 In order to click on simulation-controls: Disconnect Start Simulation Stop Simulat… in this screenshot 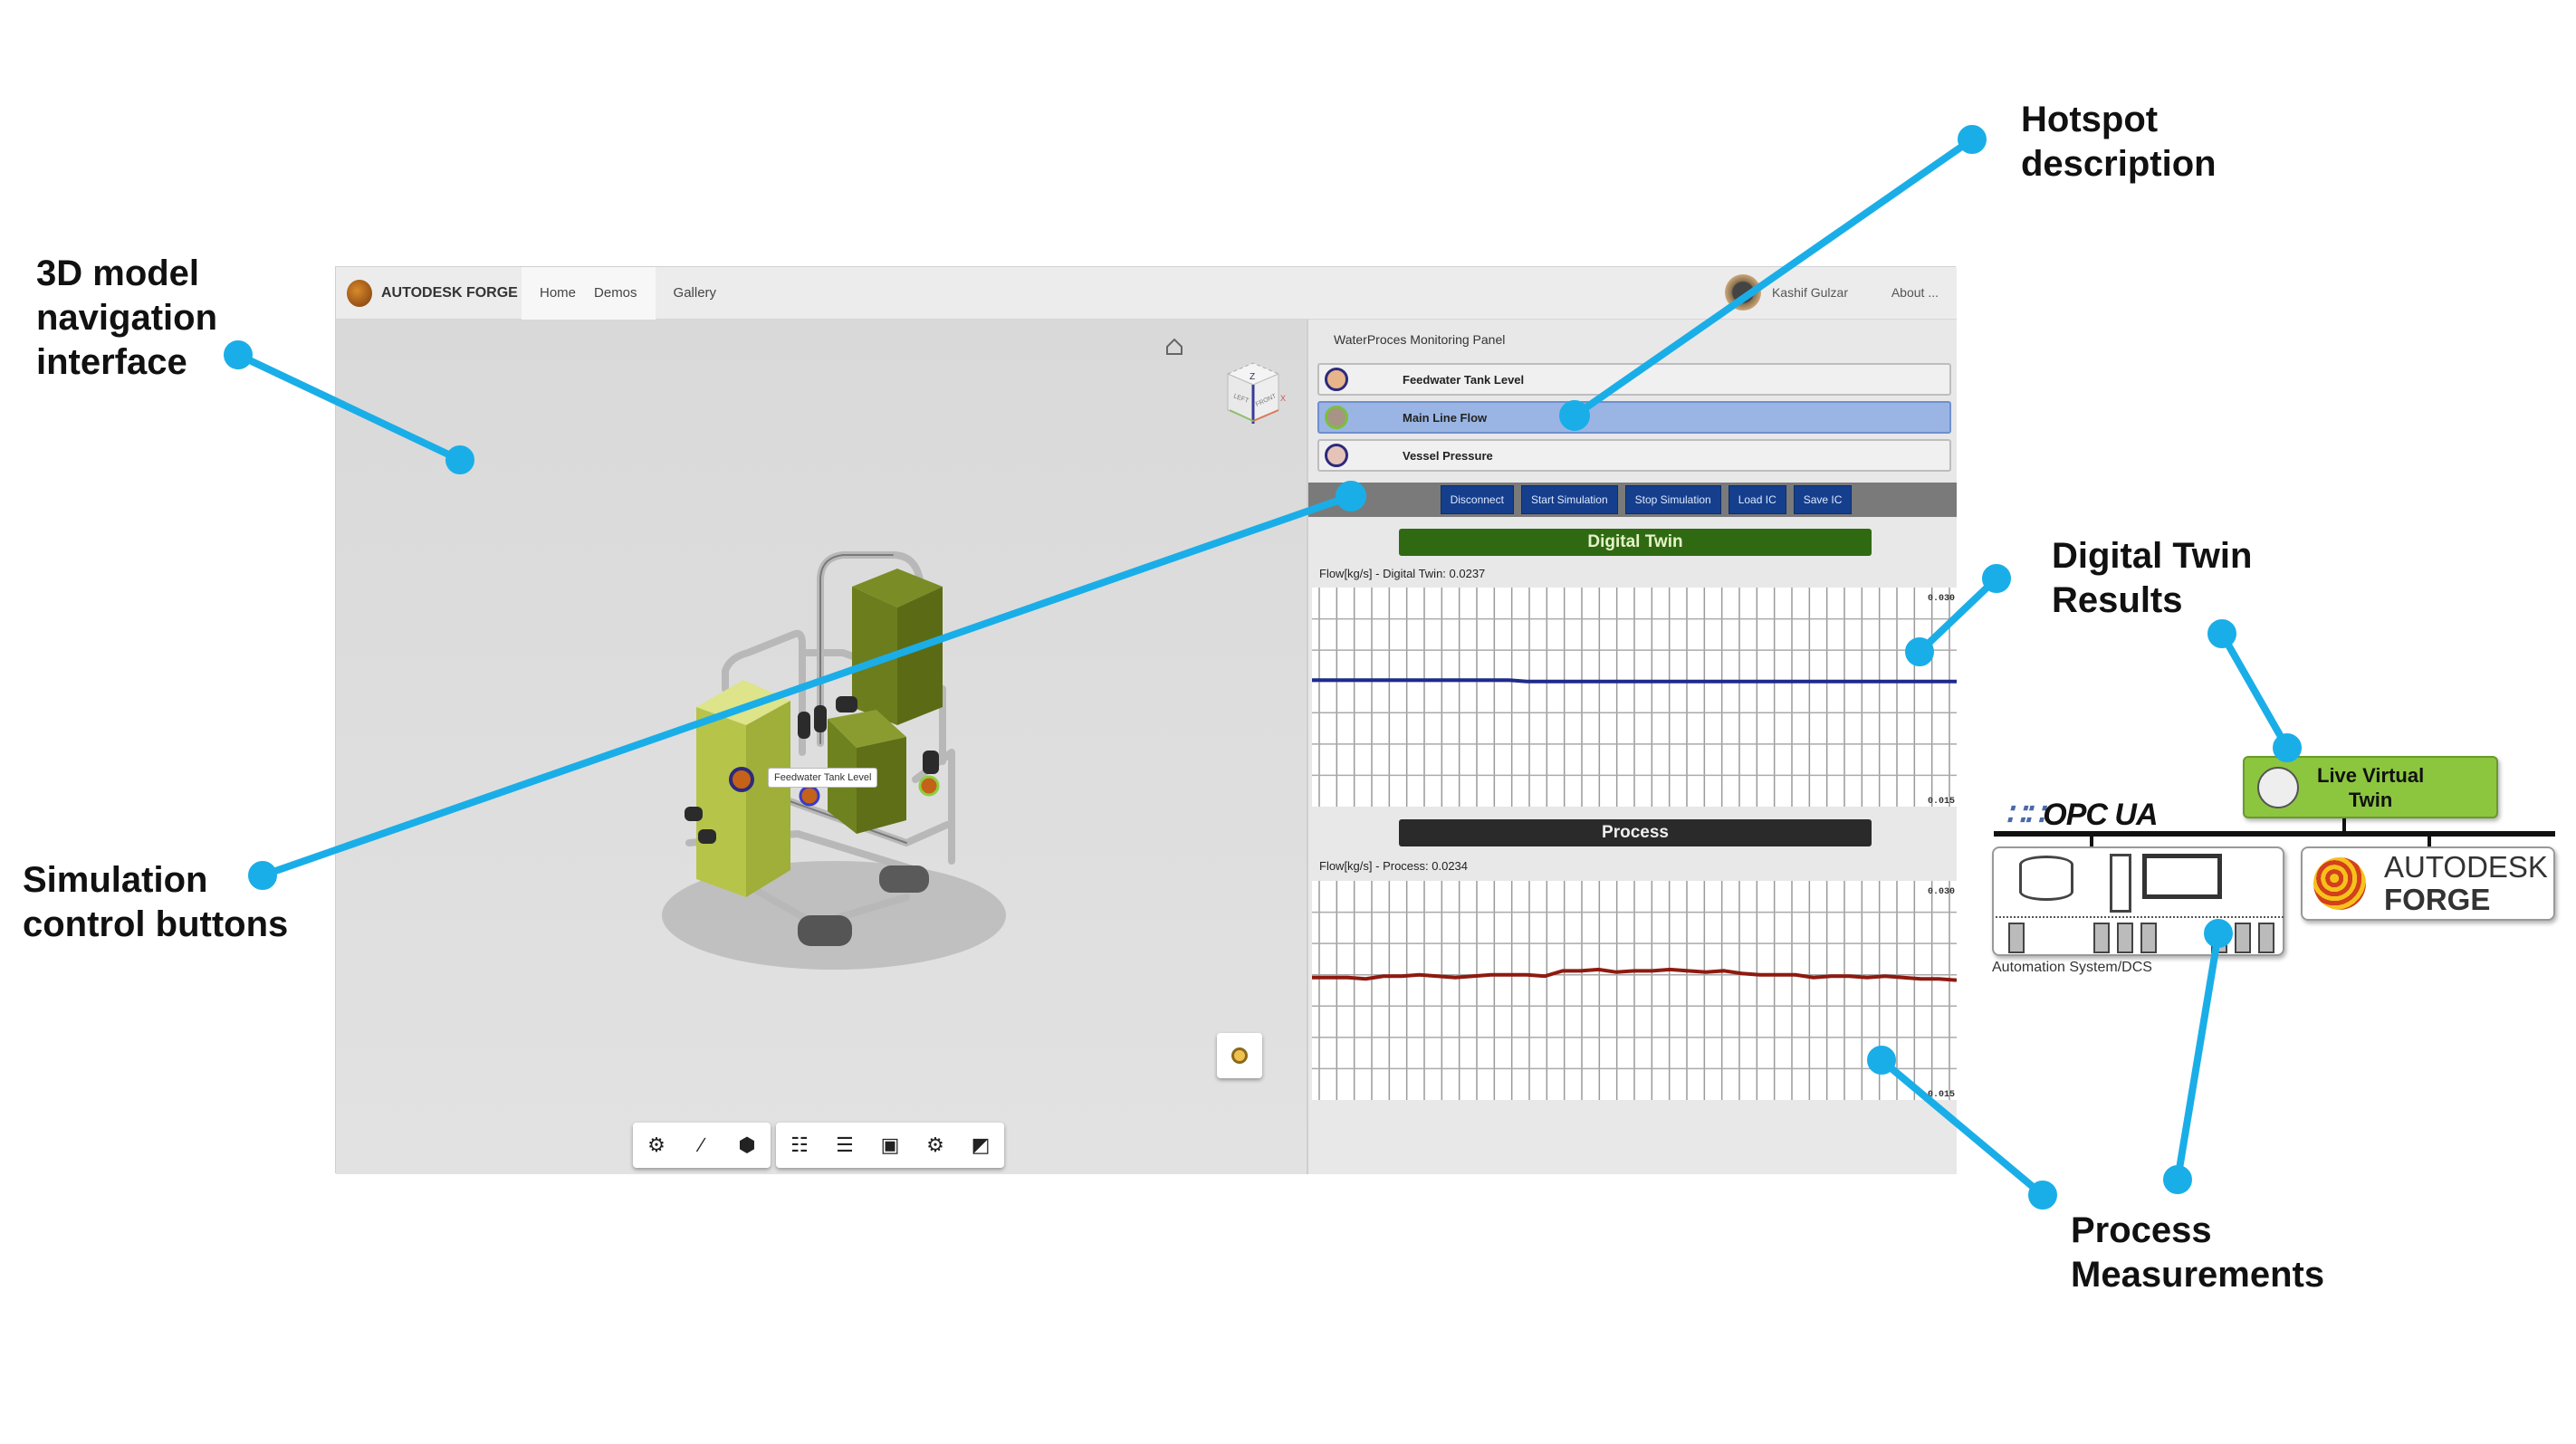, I will do `click(1632, 500)`.